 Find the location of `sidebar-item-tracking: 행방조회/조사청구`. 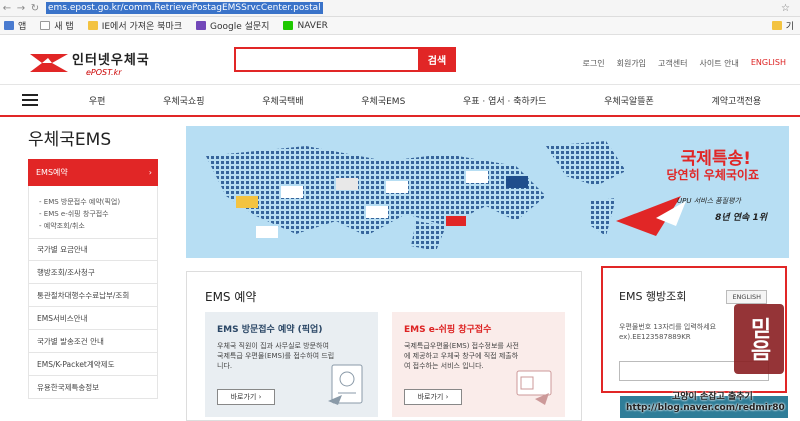

sidebar-item-tracking: 행방조회/조사청구 is located at coordinates (93, 272).